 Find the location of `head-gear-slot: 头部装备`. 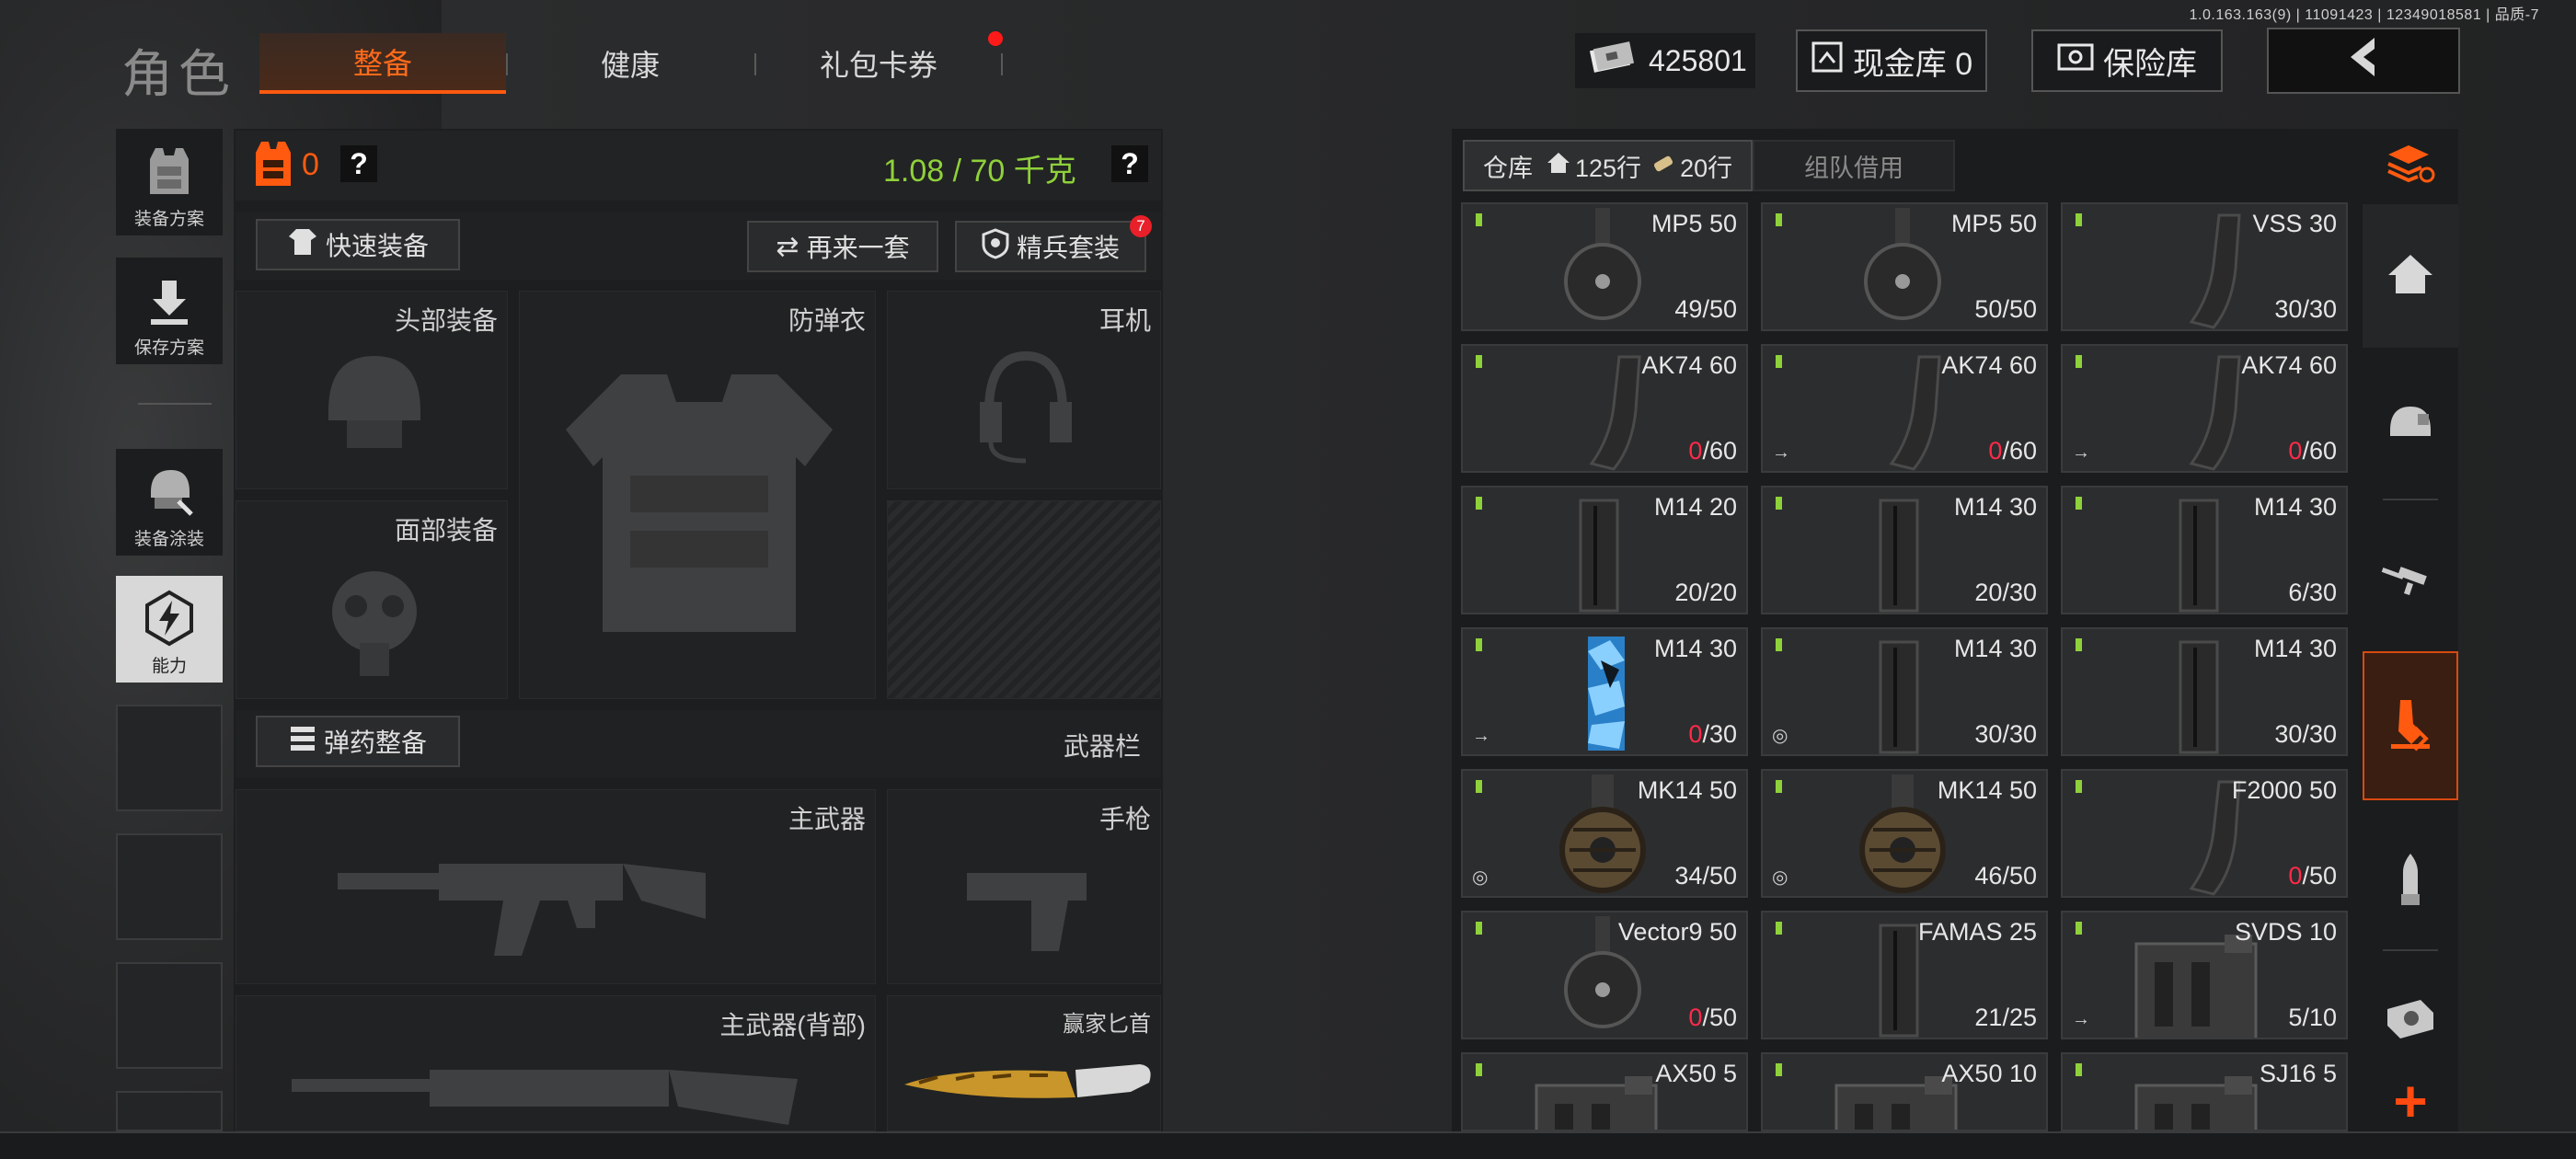

head-gear-slot: 头部装备 is located at coordinates (372, 390).